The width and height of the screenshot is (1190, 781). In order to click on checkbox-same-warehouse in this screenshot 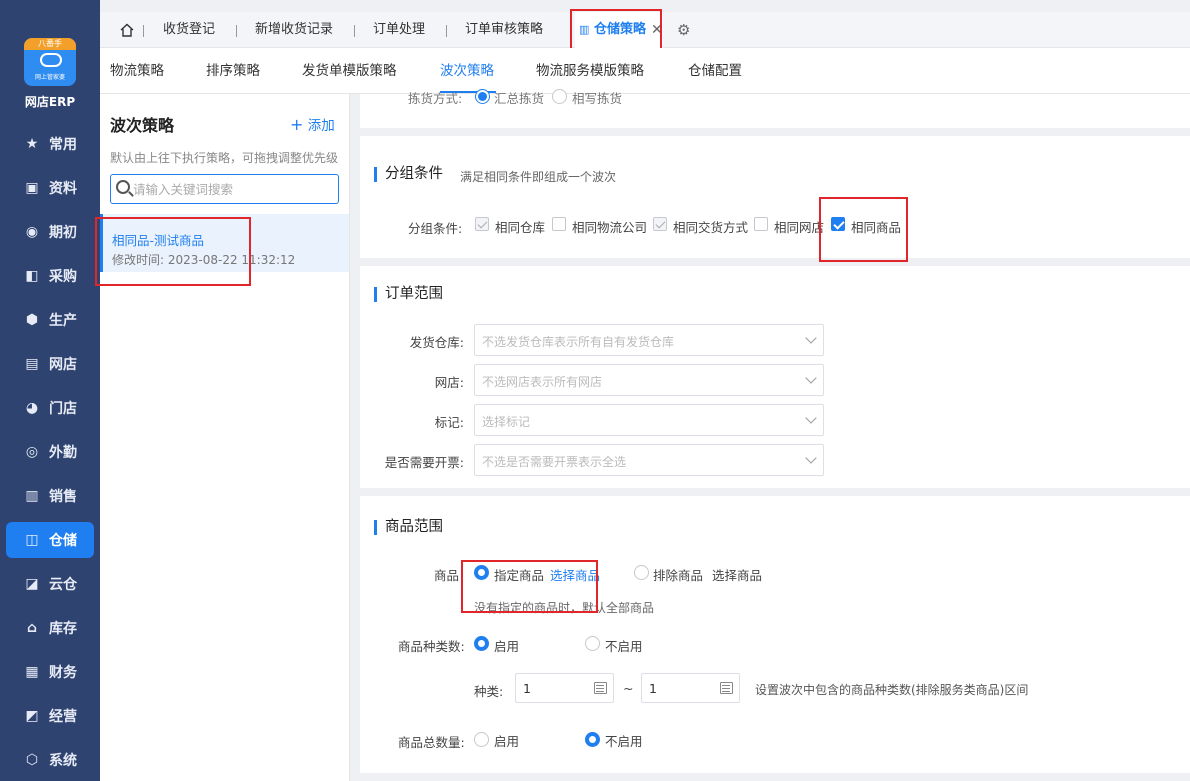, I will do `click(482, 224)`.